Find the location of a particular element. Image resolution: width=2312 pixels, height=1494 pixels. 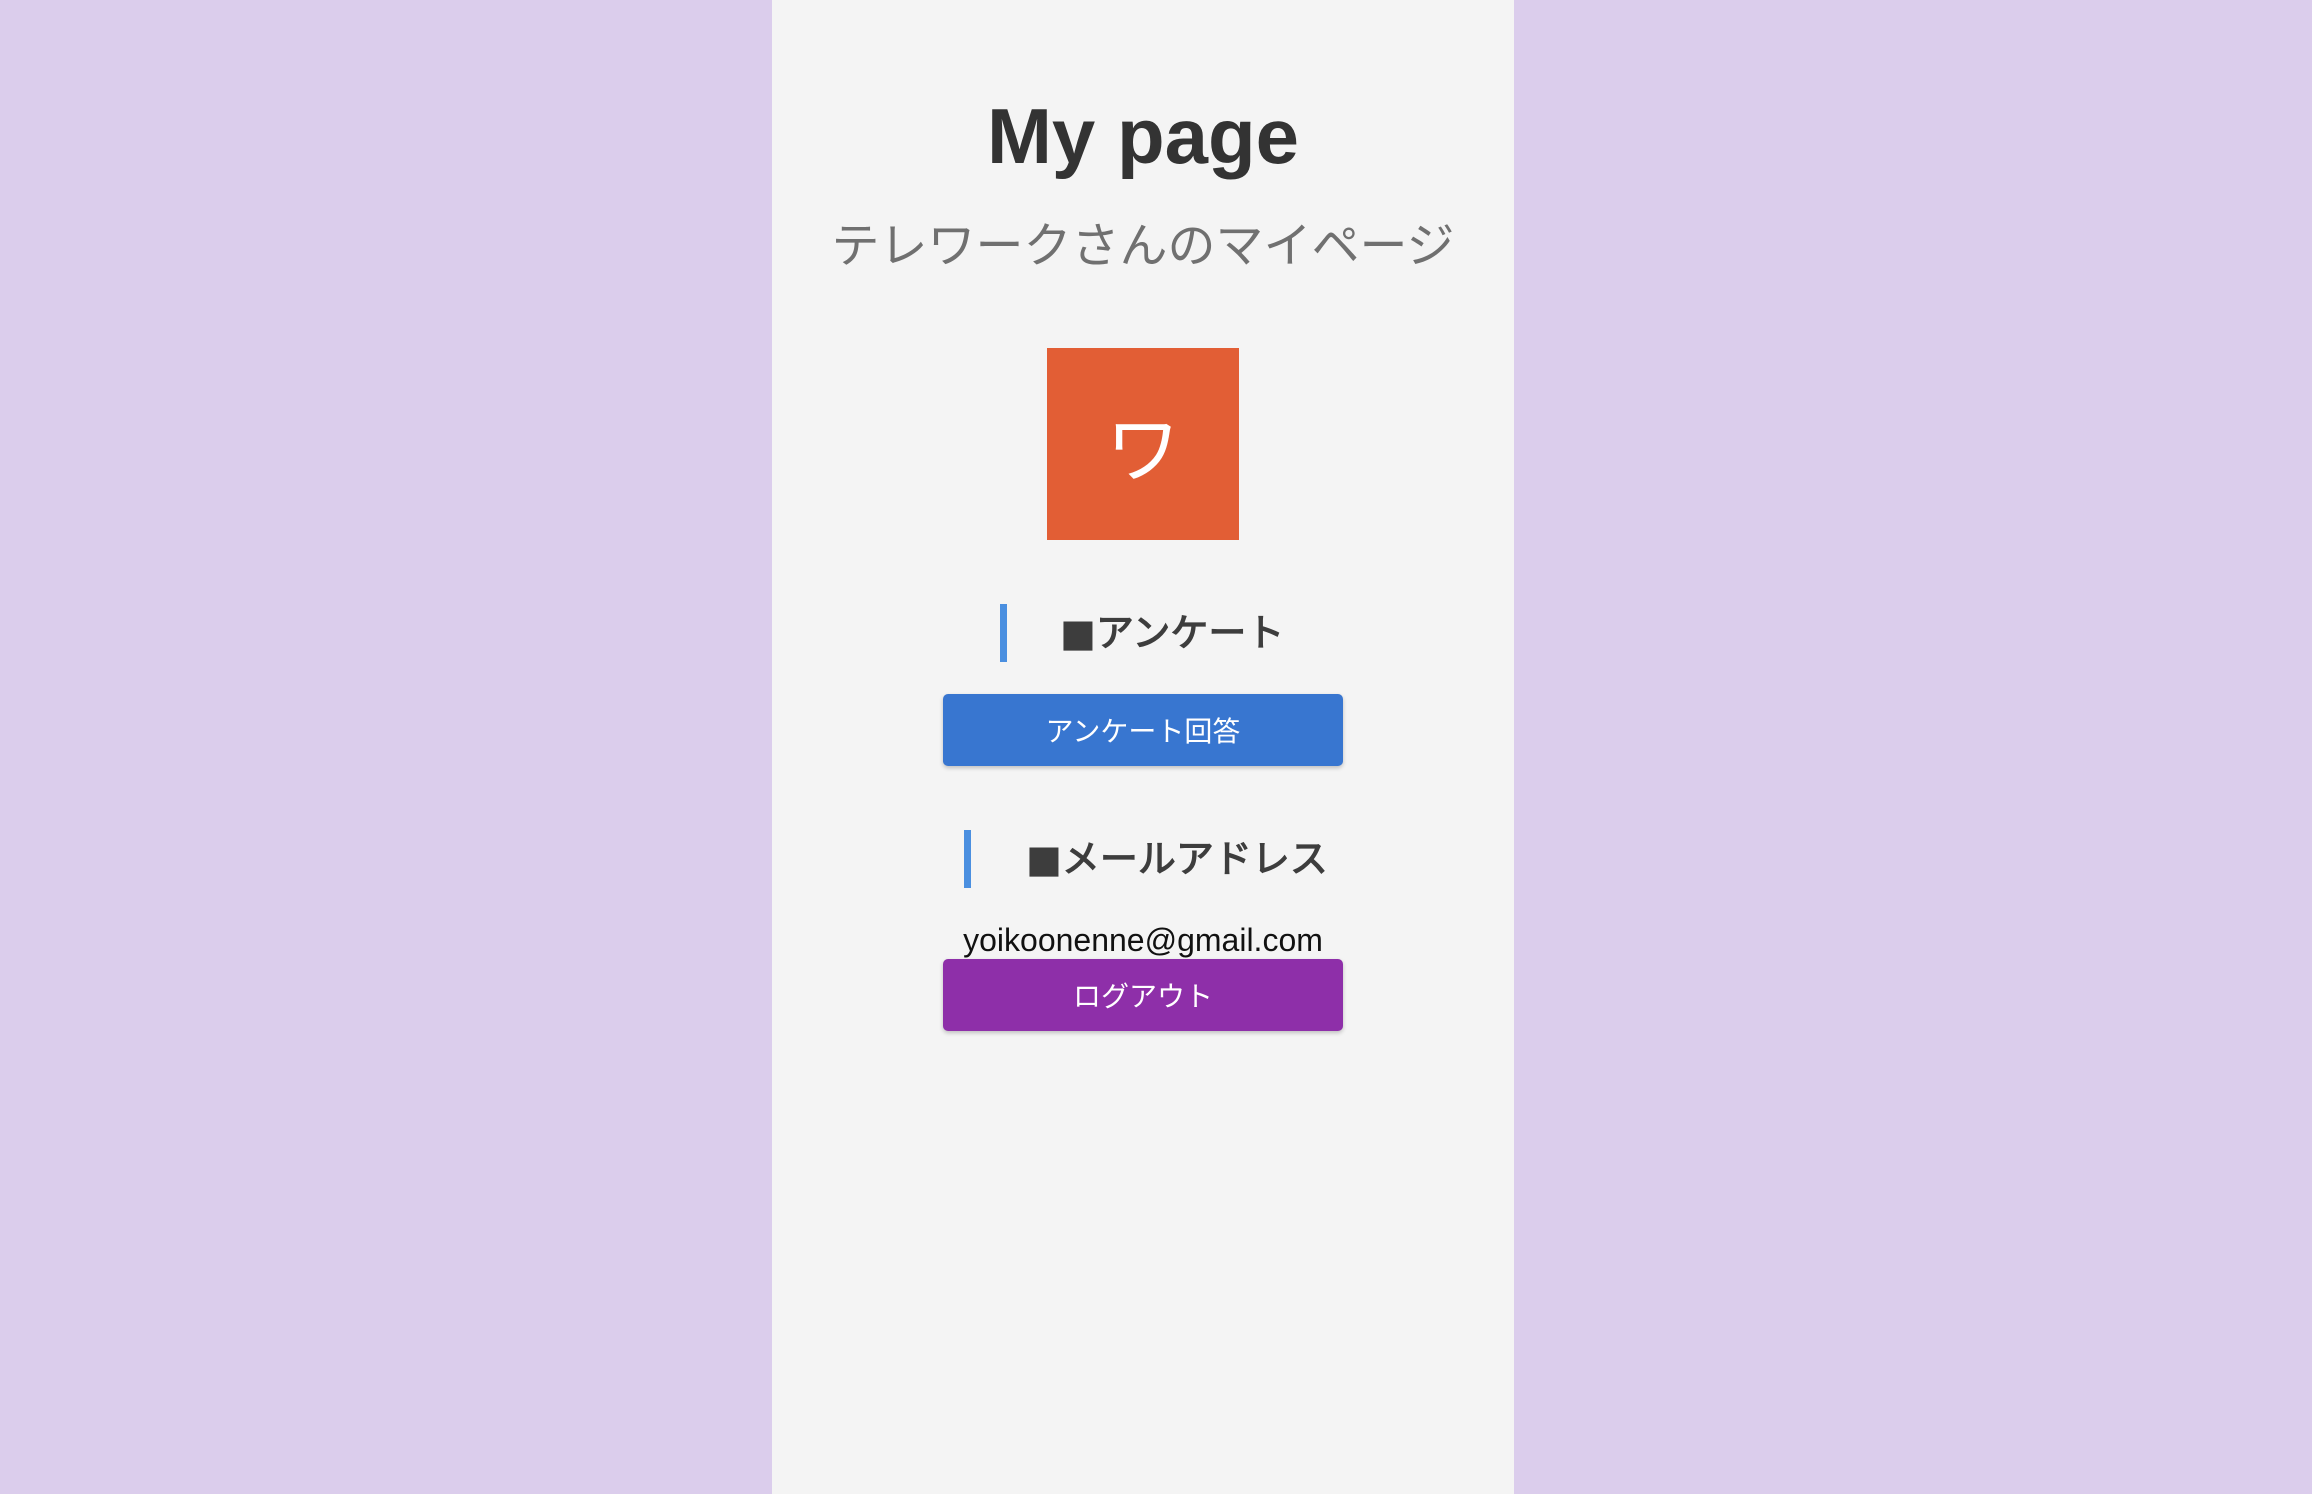

avatar: ワ is located at coordinates (1143, 444).